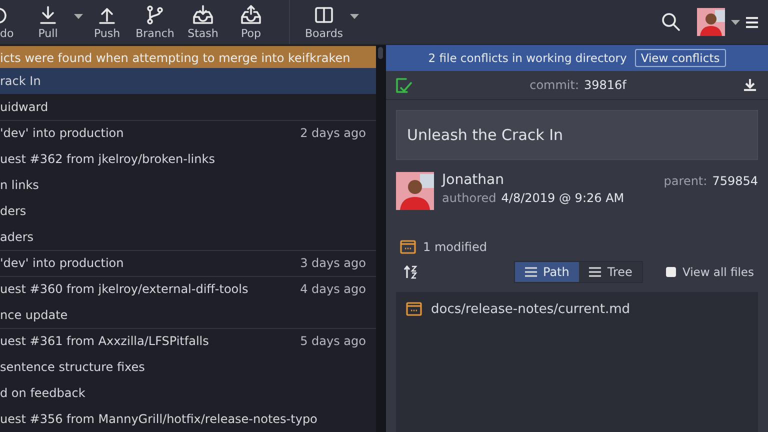 The height and width of the screenshot is (432, 768). I want to click on commit-row: nce update, so click(188, 315).